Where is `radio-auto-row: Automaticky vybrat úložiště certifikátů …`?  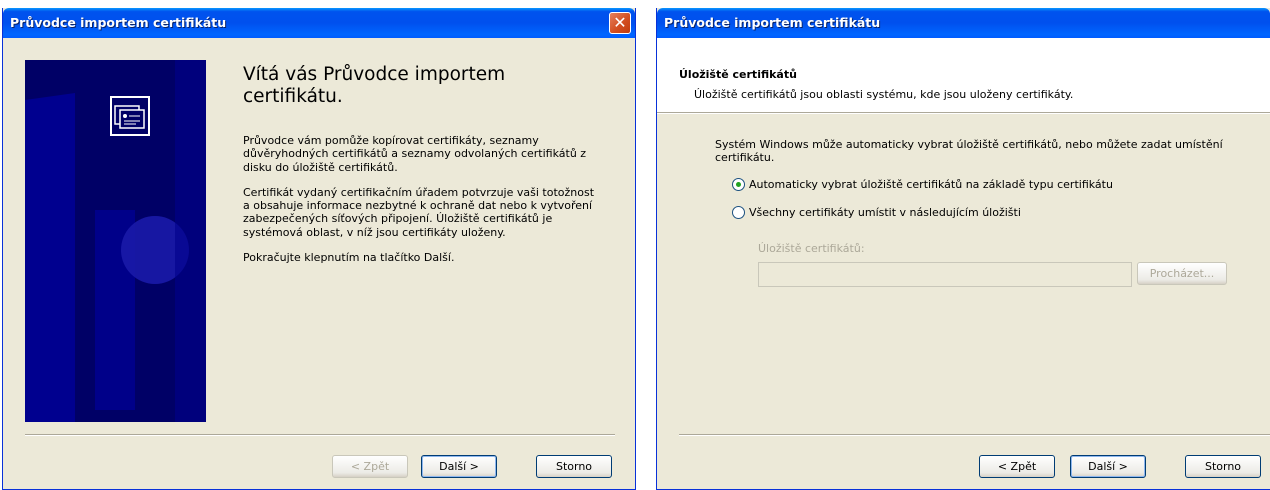
radio-auto-row: Automaticky vybrat úložiště certifikátů … is located at coordinates (922, 184).